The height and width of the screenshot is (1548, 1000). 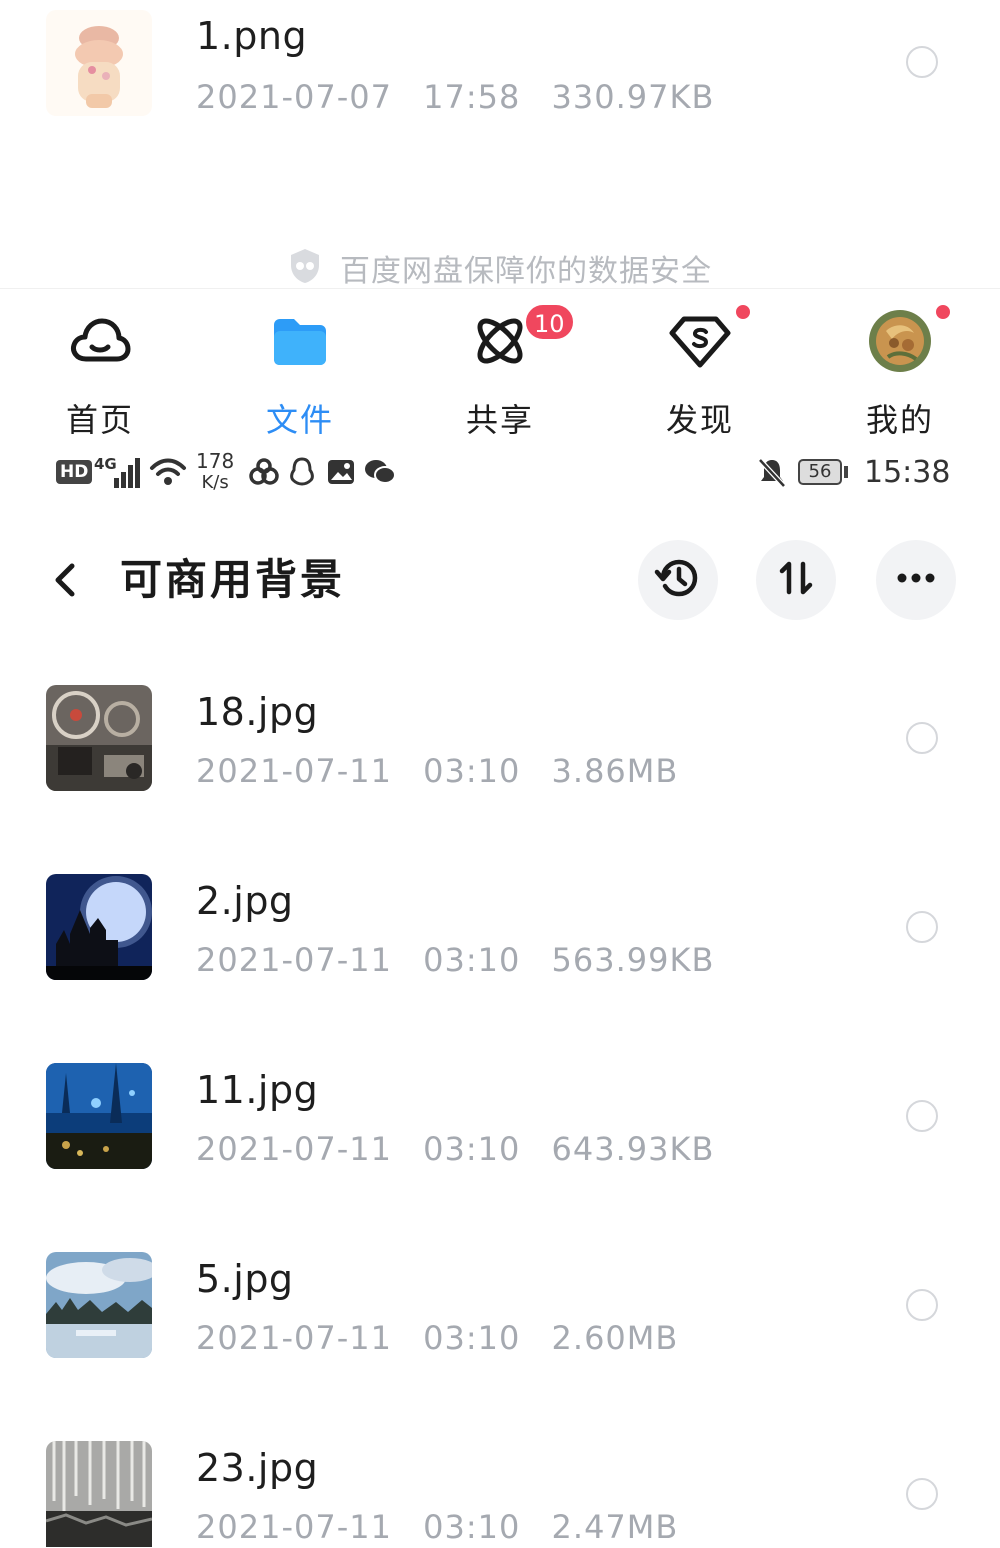 I want to click on sort-icon, so click(x=796, y=580).